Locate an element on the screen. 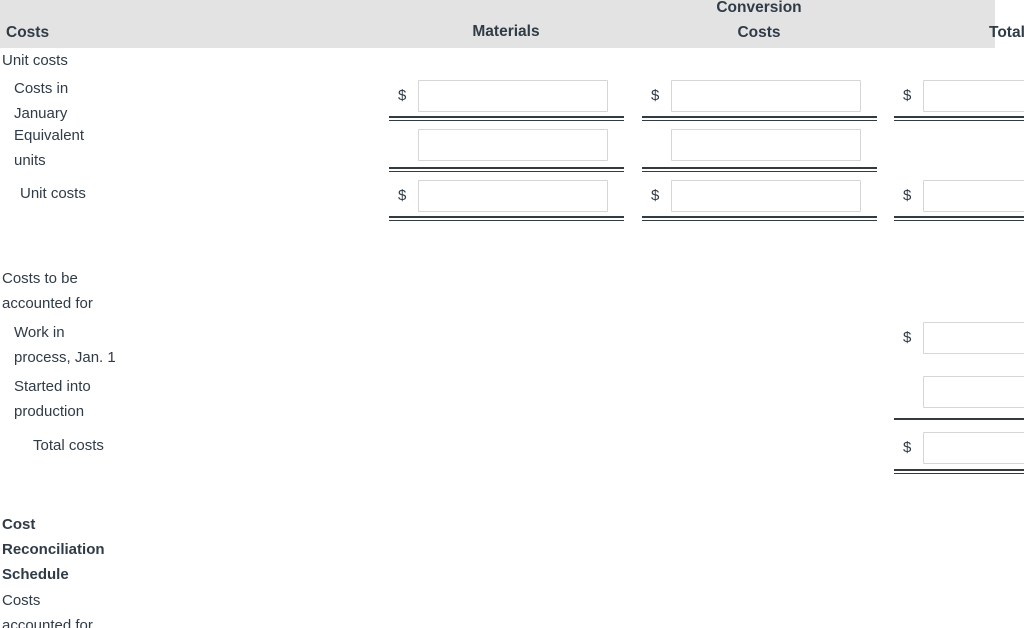 The image size is (1024, 628). cell-started-into-production-total is located at coordinates (959, 392).